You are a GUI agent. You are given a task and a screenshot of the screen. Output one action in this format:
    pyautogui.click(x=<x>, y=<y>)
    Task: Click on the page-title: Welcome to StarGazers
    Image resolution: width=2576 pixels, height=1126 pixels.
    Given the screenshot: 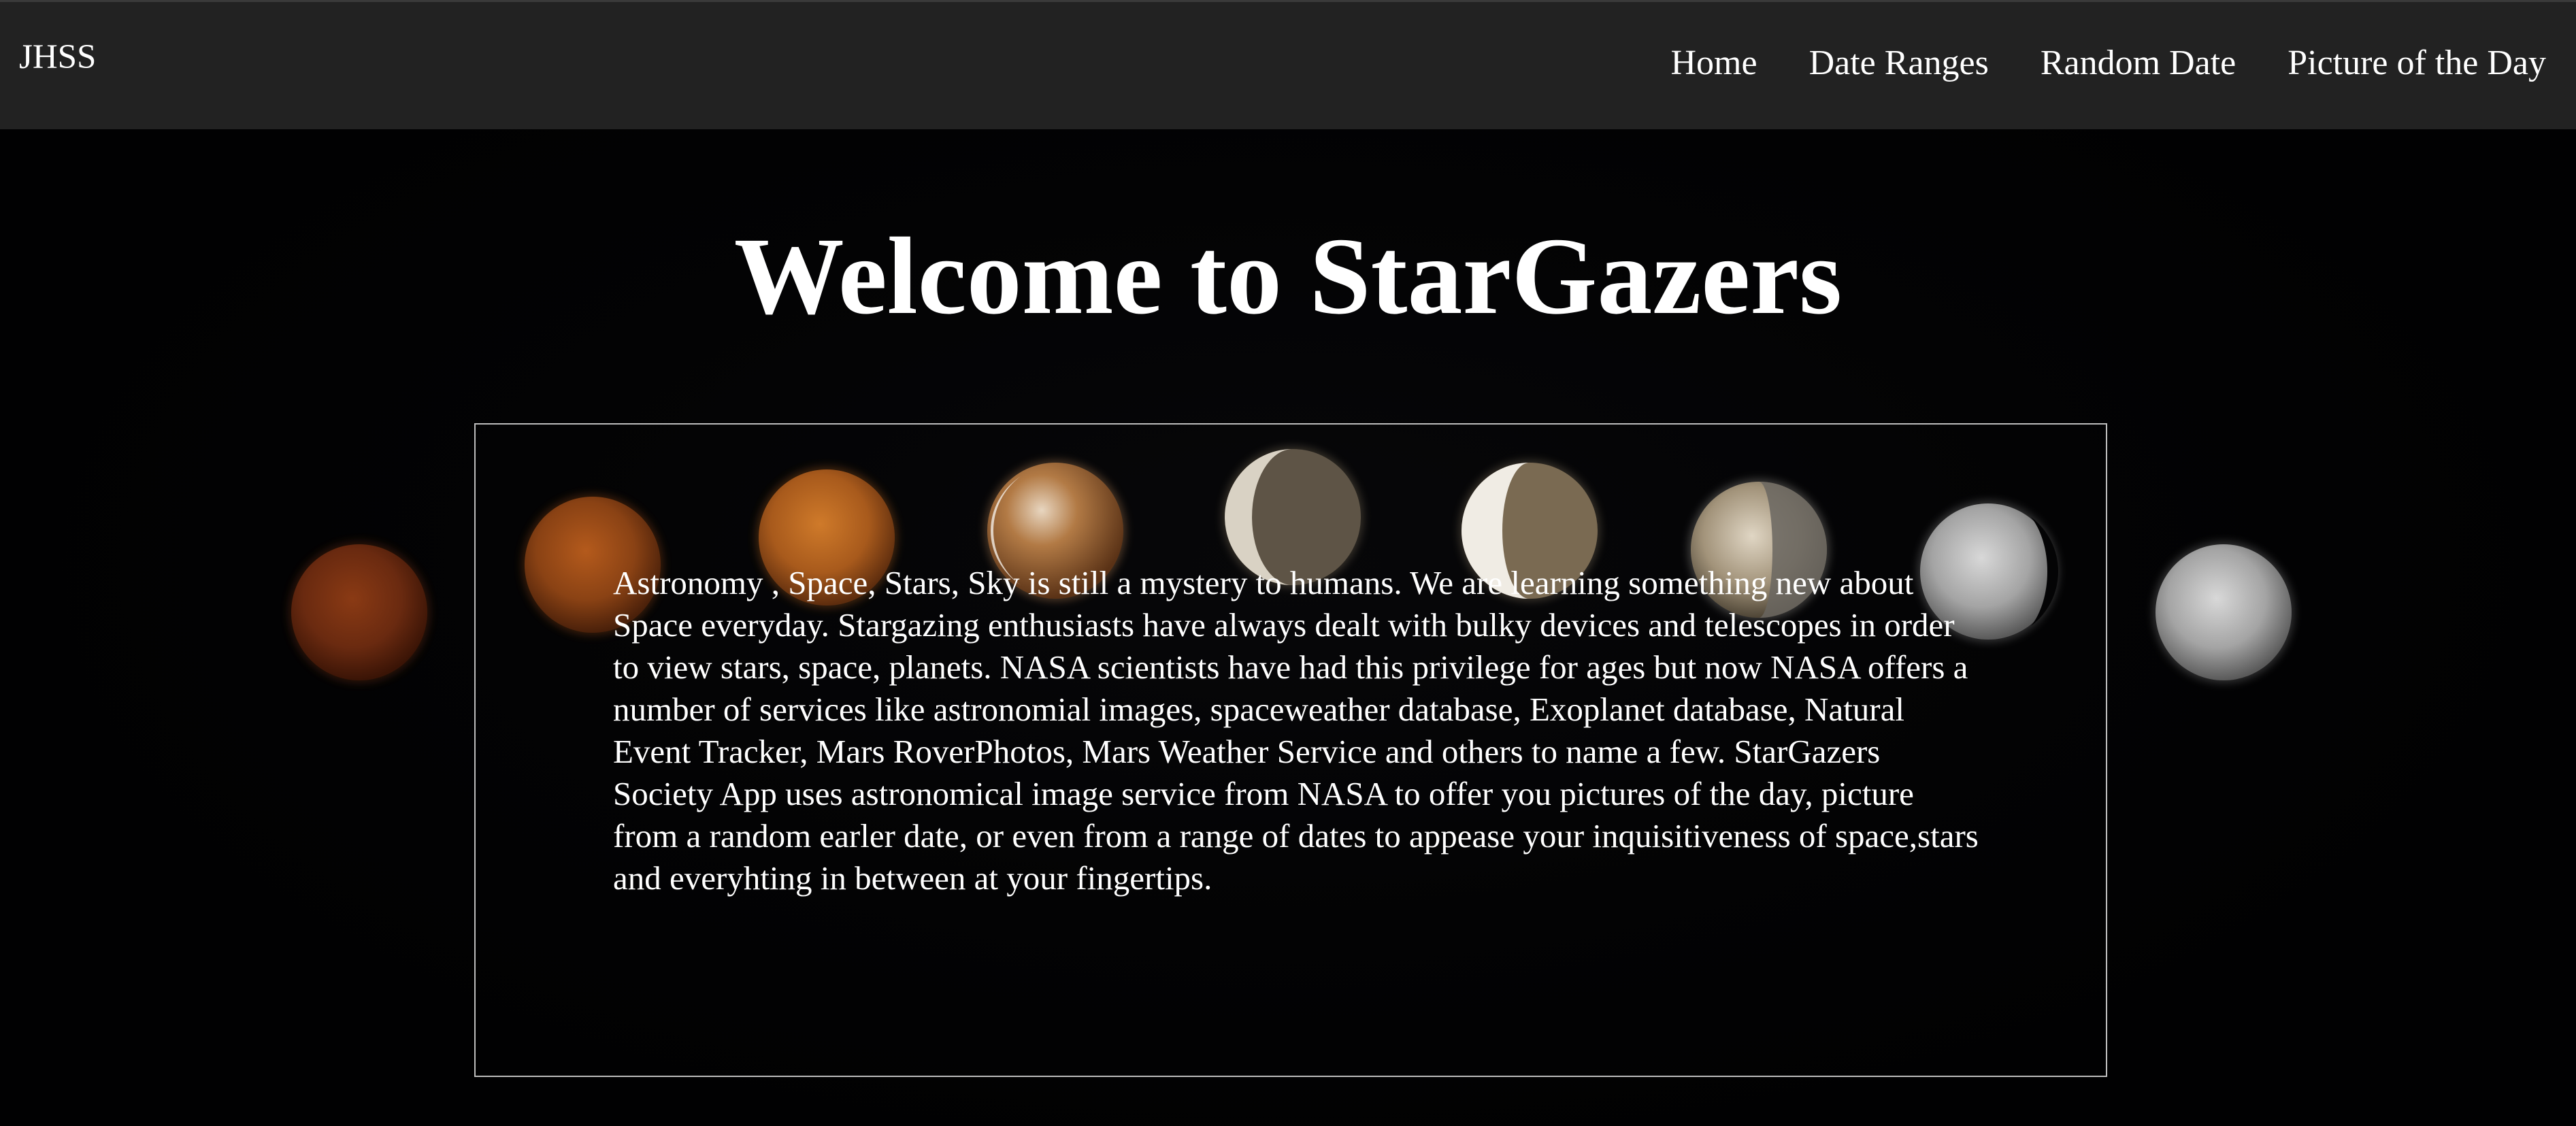 What is the action you would take?
    pyautogui.click(x=1288, y=276)
    